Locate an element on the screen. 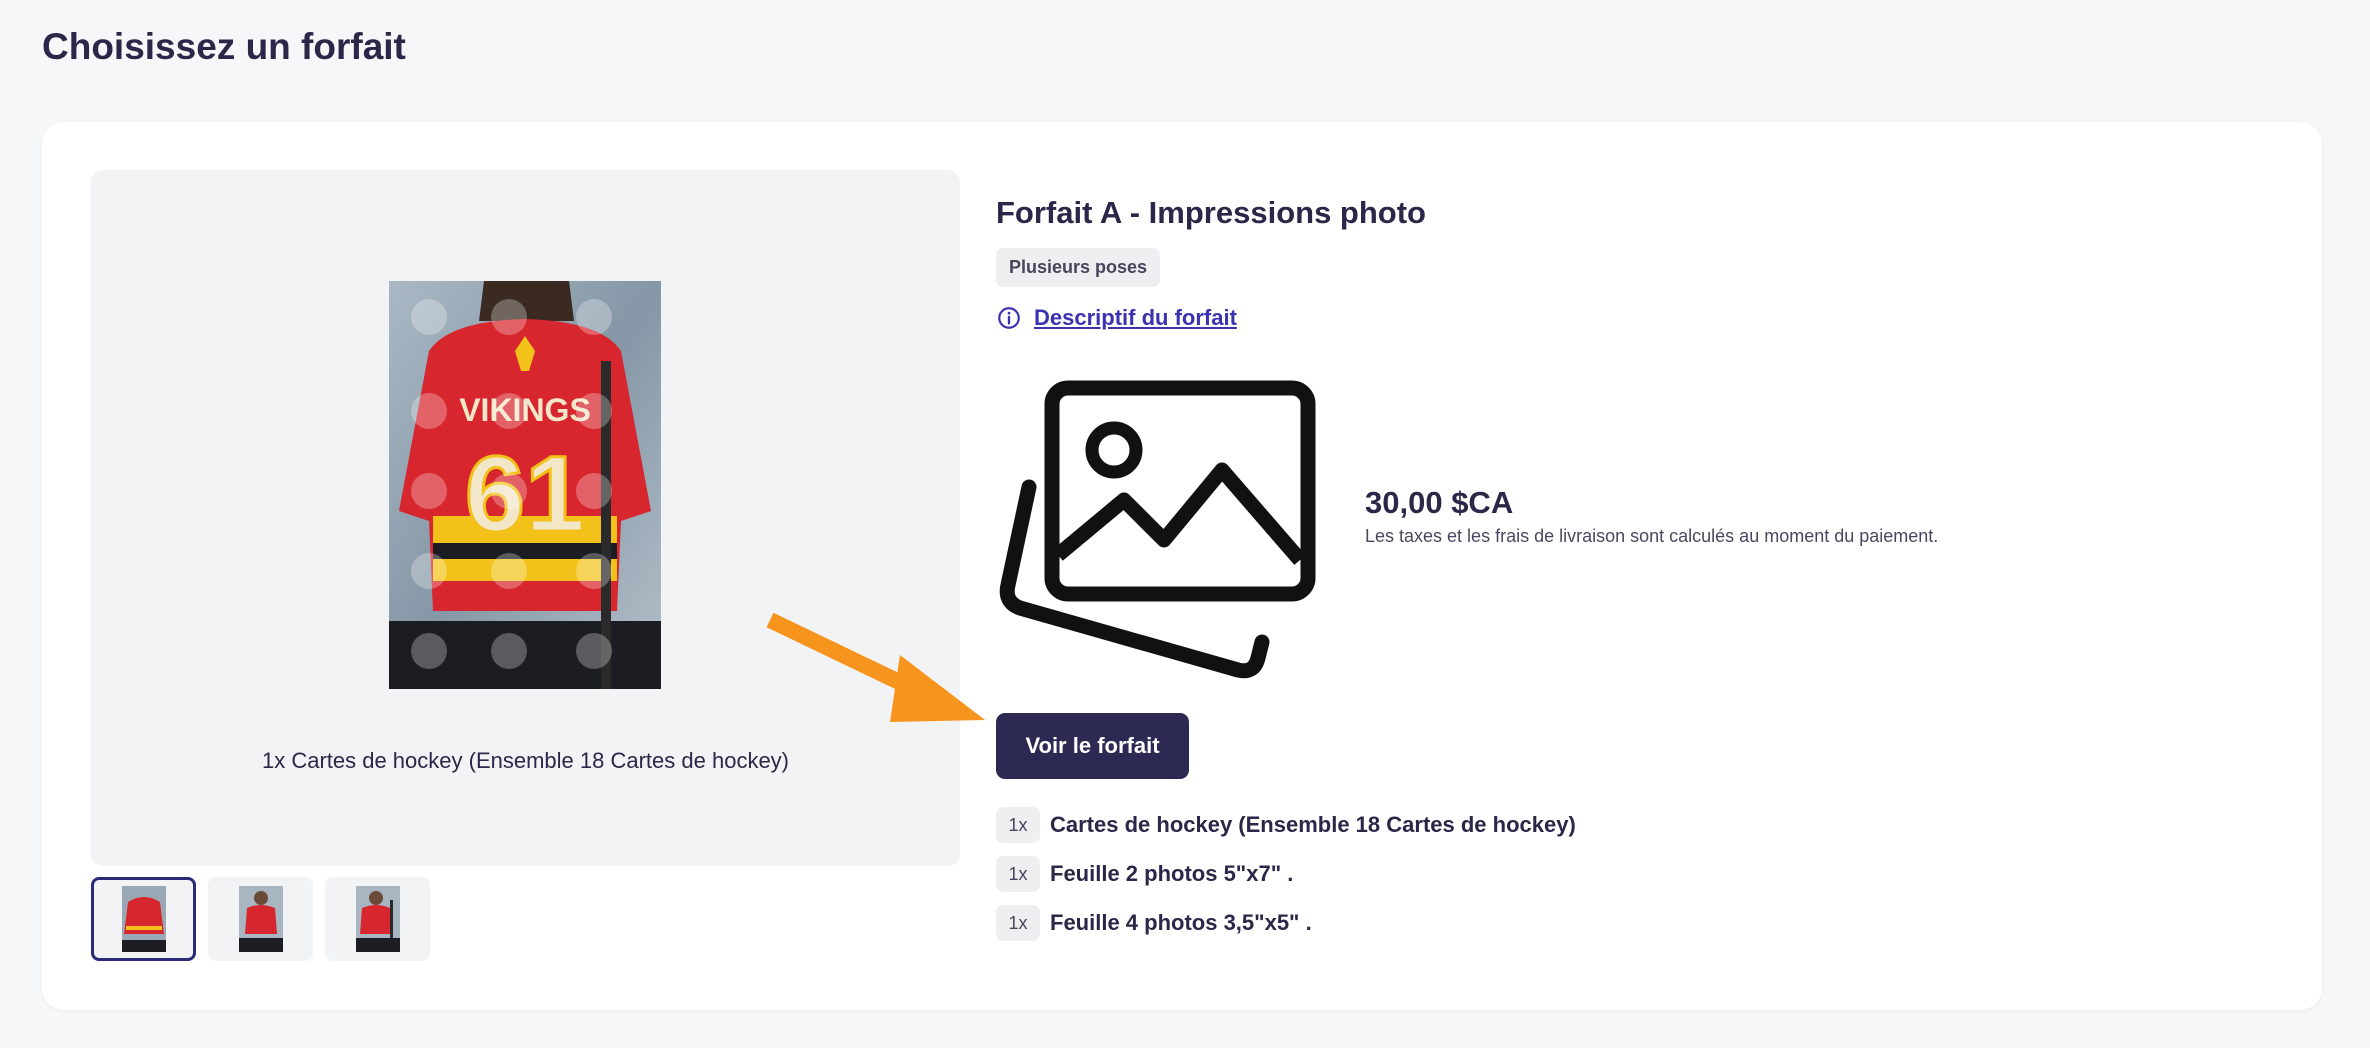  annotation-arrow-icon is located at coordinates (875, 667).